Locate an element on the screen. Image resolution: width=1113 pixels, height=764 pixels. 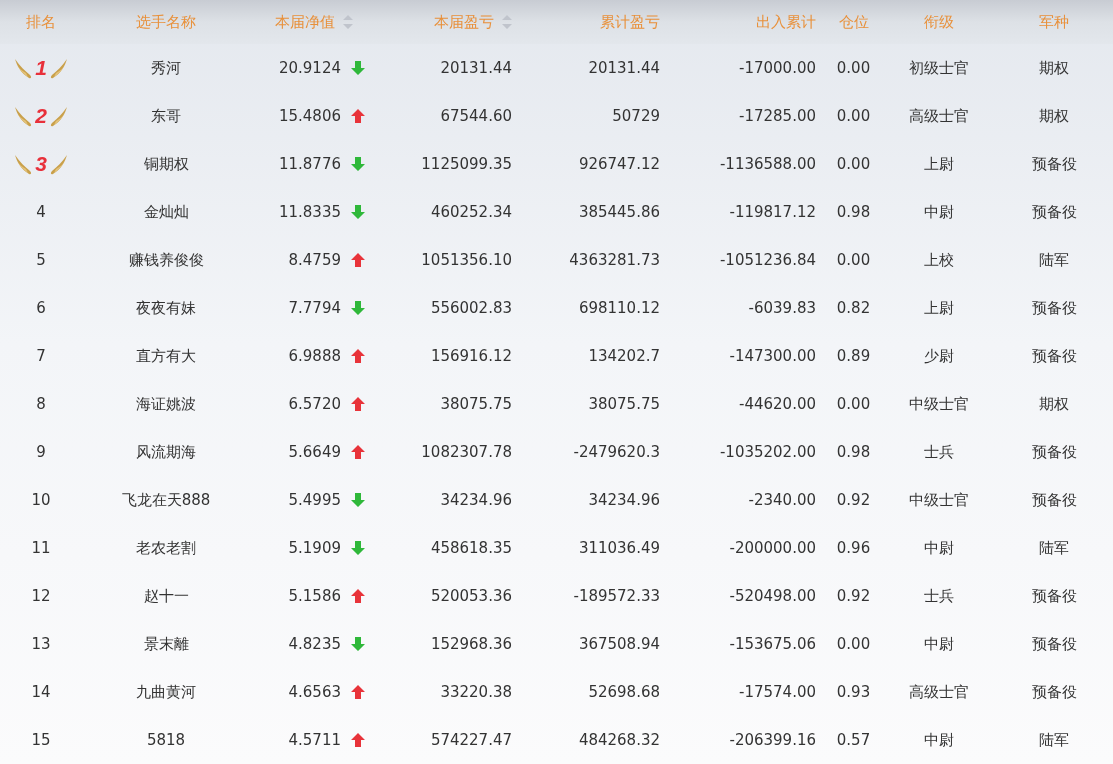
rank-number: 10 is located at coordinates (41, 500).